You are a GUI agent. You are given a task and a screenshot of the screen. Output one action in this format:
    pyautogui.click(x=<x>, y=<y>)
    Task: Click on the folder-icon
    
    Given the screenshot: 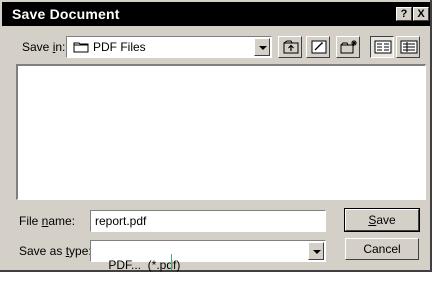 What is the action you would take?
    pyautogui.click(x=81, y=47)
    